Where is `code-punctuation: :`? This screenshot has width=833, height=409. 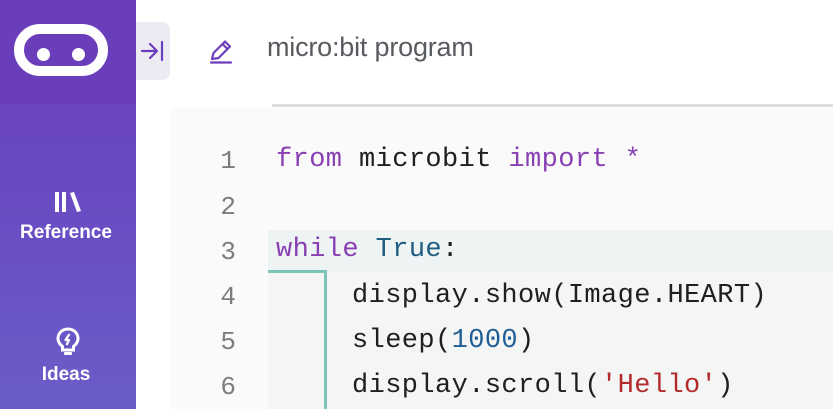
code-punctuation: : is located at coordinates (450, 250).